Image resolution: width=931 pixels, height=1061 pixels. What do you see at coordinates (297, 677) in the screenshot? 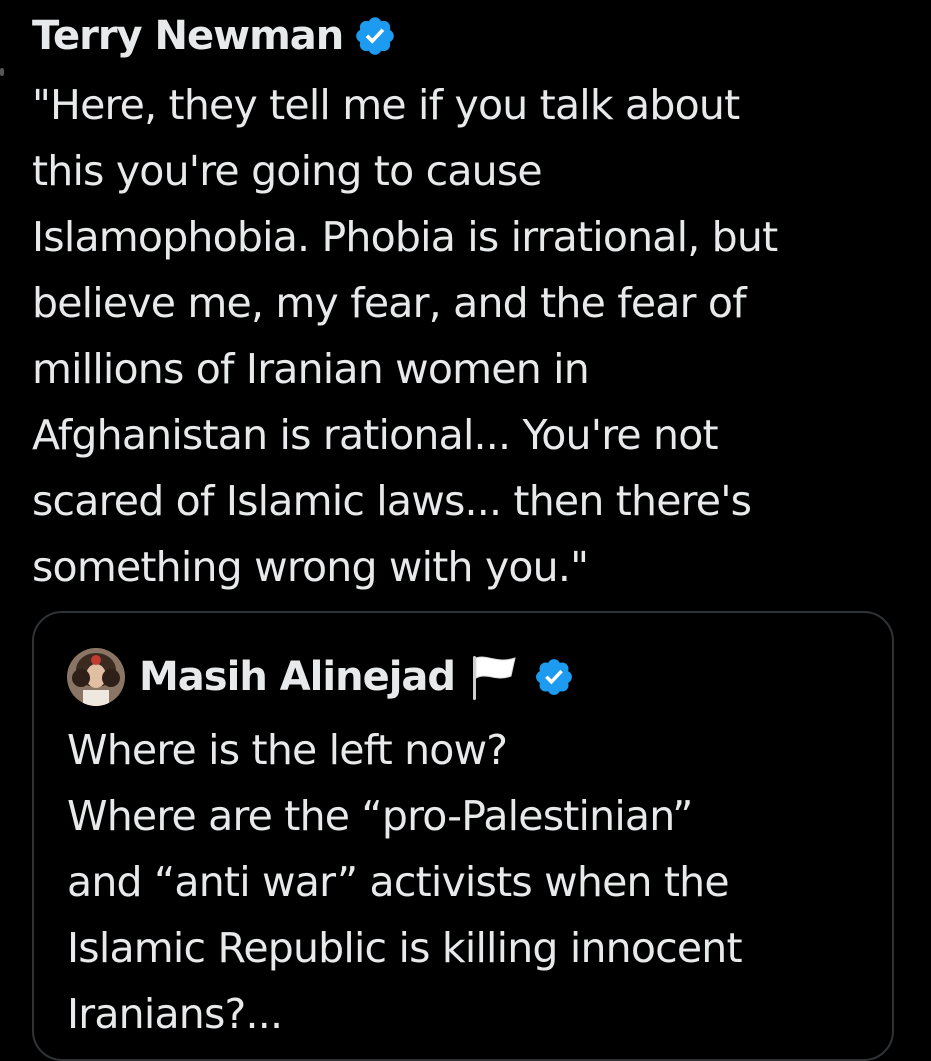
I see `quoted-author-display-name: Masih Alinejad` at bounding box center [297, 677].